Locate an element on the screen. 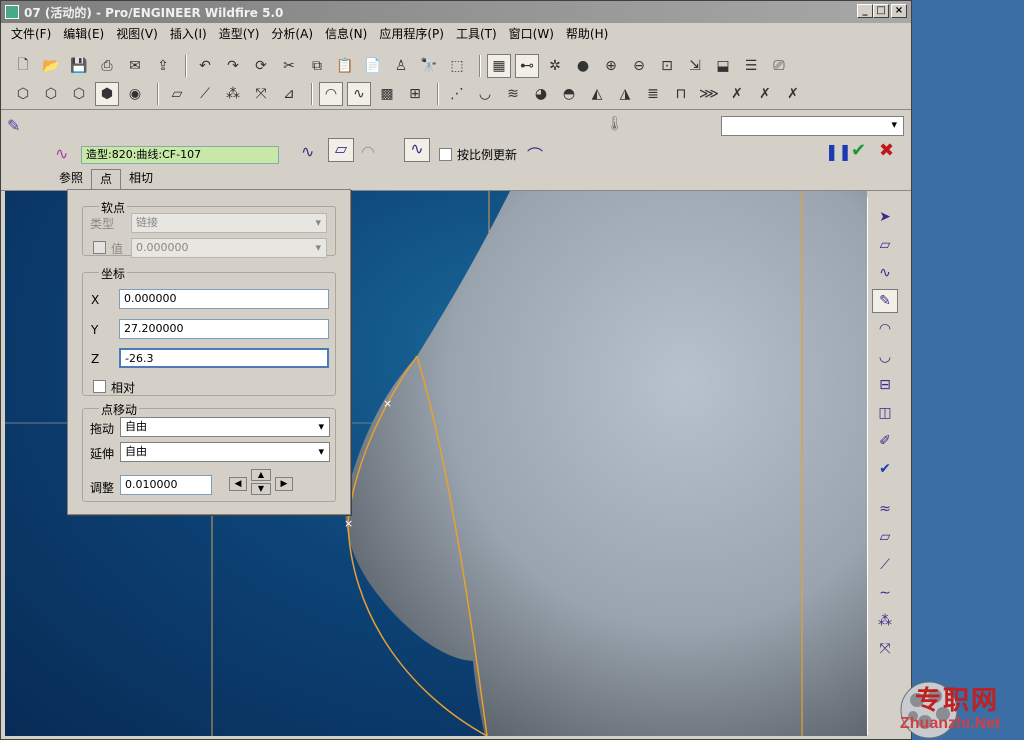 This screenshot has height=740, width=1024. find-icon: 🔭 is located at coordinates (429, 66).